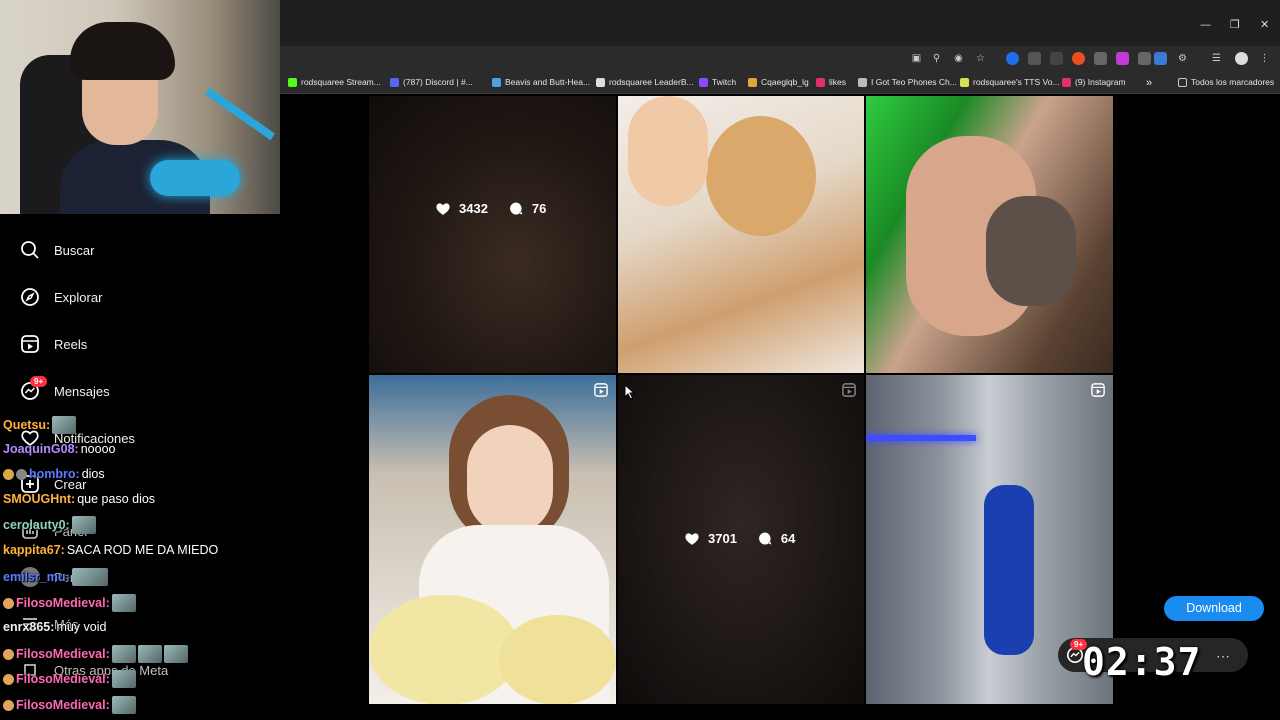 The width and height of the screenshot is (1280, 720). What do you see at coordinates (110, 550) in the screenshot?
I see `chat-message: kappita67: SACA ROD ME DA MIEDO` at bounding box center [110, 550].